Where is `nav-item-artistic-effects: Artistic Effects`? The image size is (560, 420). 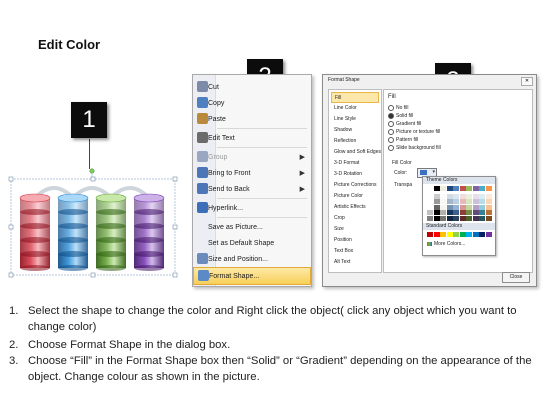
nav-item-artistic-effects: Artistic Effects is located at coordinates (355, 207).